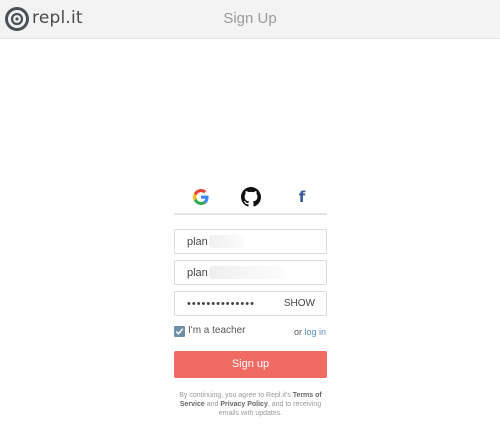 The height and width of the screenshot is (445, 500). Describe the element at coordinates (235, 395) in the screenshot. I see `terms-pre-text: By continuing, you agree to Repl.it's` at that location.